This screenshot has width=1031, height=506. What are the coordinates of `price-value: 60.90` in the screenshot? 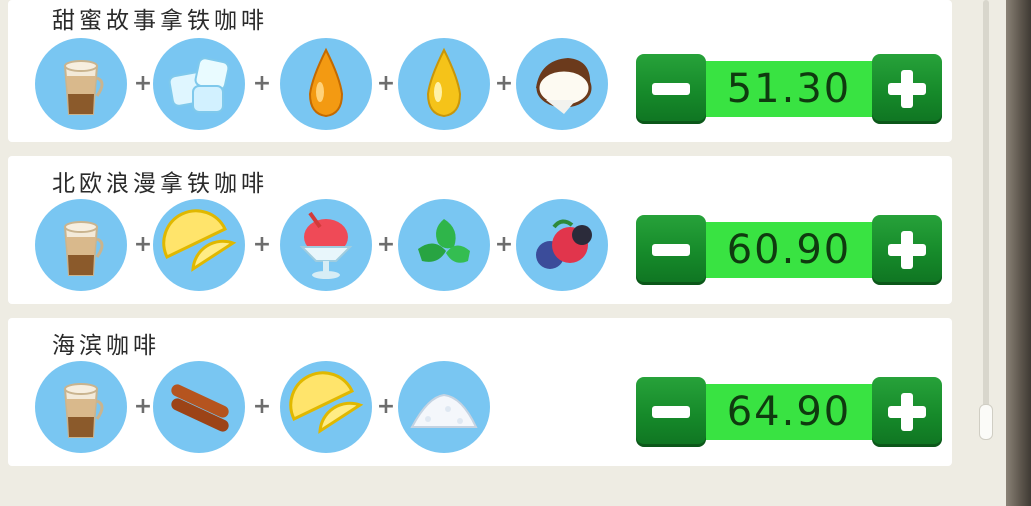 It's located at (789, 250).